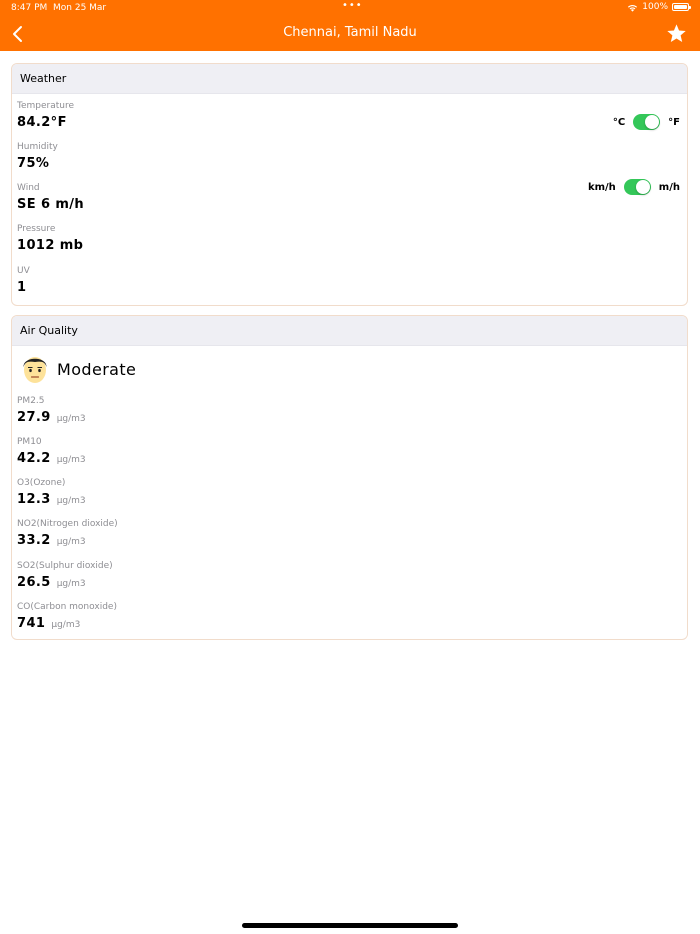 This screenshot has height=934, width=700. Describe the element at coordinates (67, 524) in the screenshot. I see `pollutant-label: NO2(Nitrogen dioxide)` at that location.